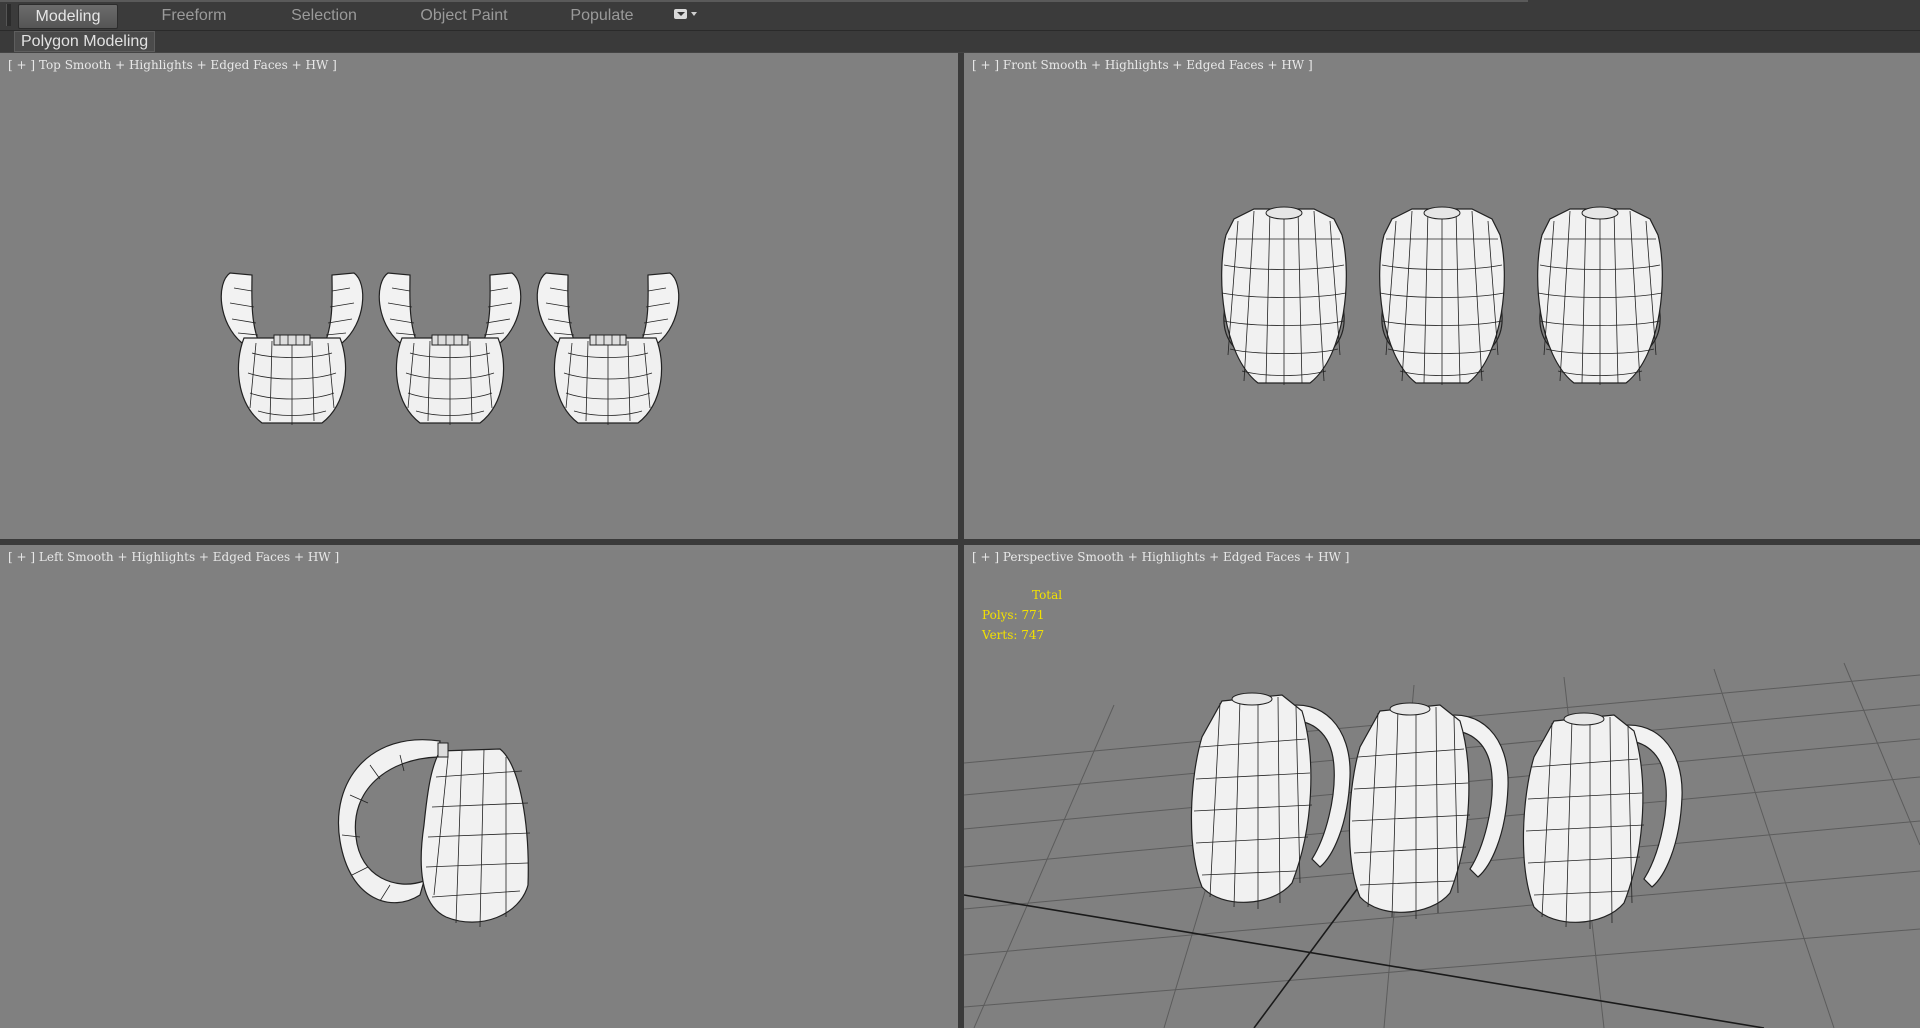 This screenshot has width=1920, height=1028. Describe the element at coordinates (960, 542) in the screenshot. I see `viewport-divider-horizontal` at that location.